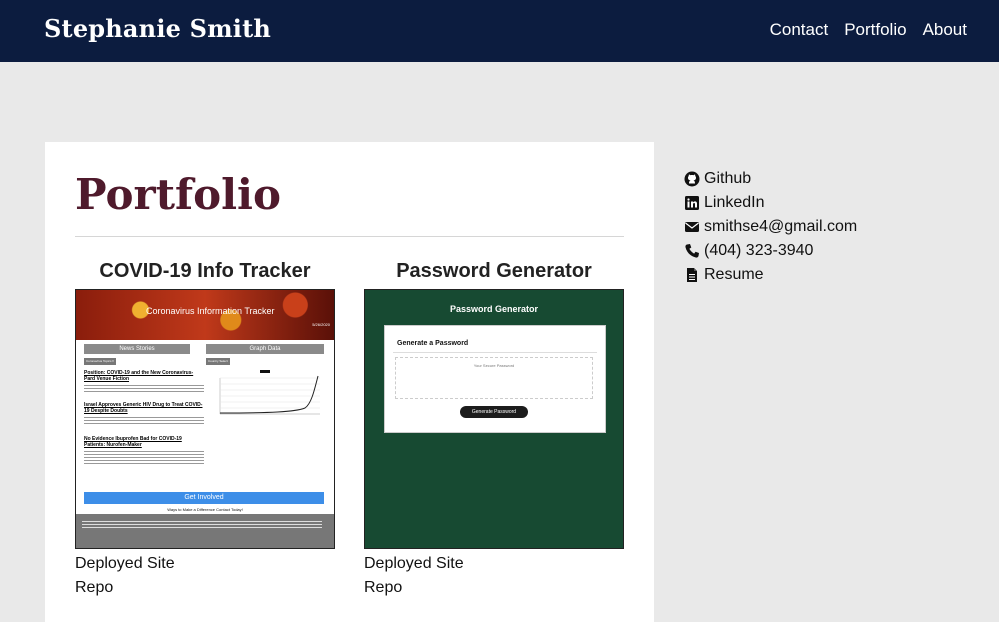 This screenshot has height=622, width=999. Describe the element at coordinates (178, 194) in the screenshot. I see `page-title: Portfolio` at that location.